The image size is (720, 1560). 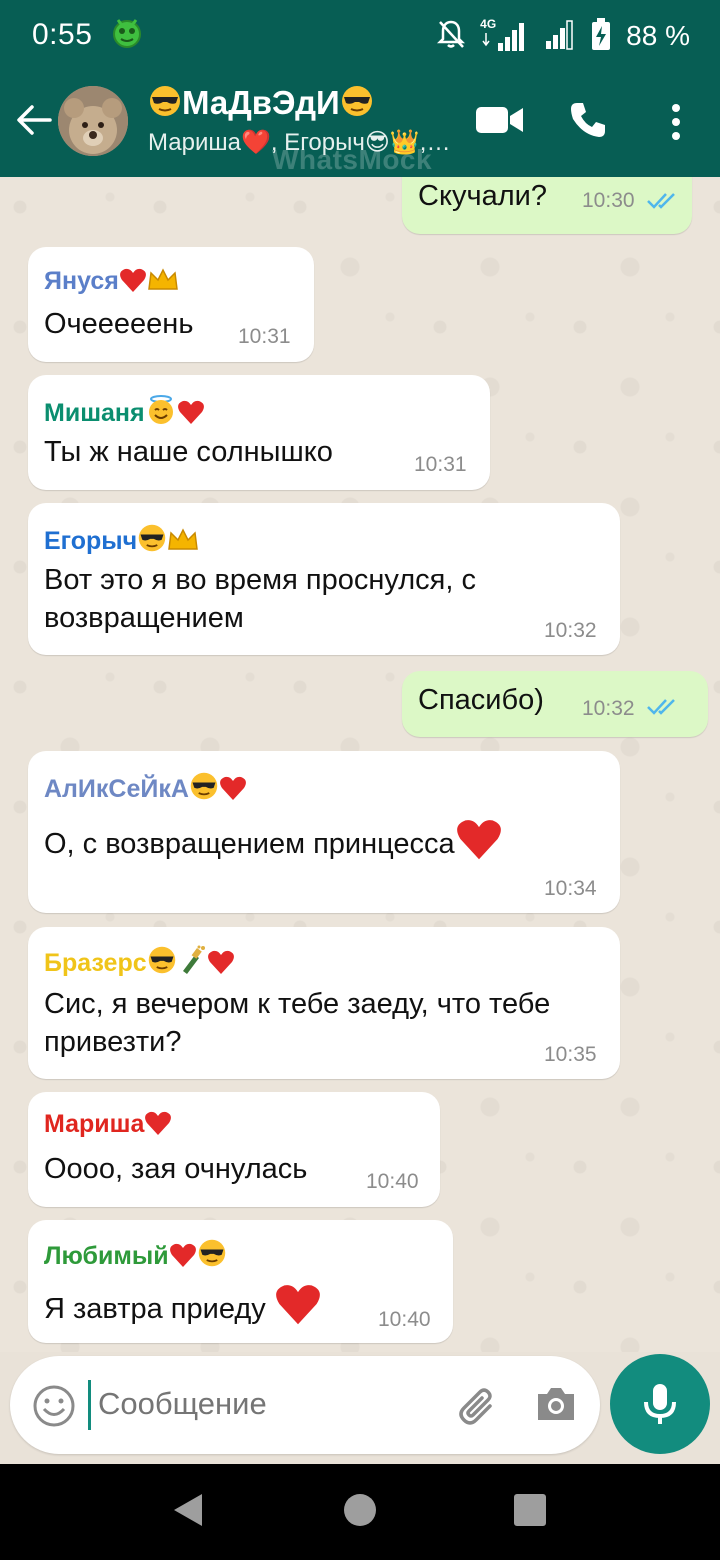 What do you see at coordinates (478, 1408) in the screenshot?
I see `attach-icon` at bounding box center [478, 1408].